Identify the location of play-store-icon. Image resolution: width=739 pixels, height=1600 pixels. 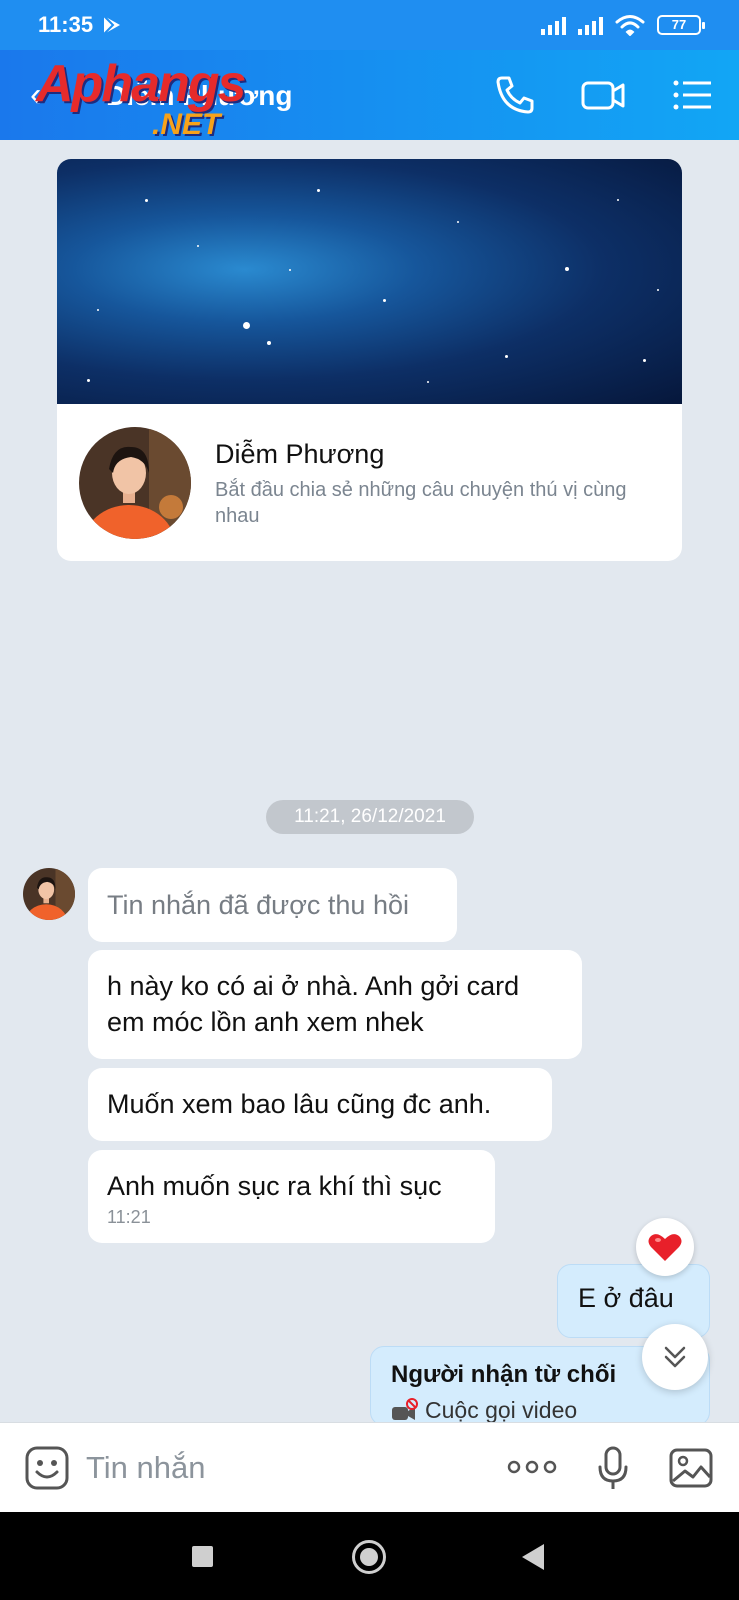
(112, 25).